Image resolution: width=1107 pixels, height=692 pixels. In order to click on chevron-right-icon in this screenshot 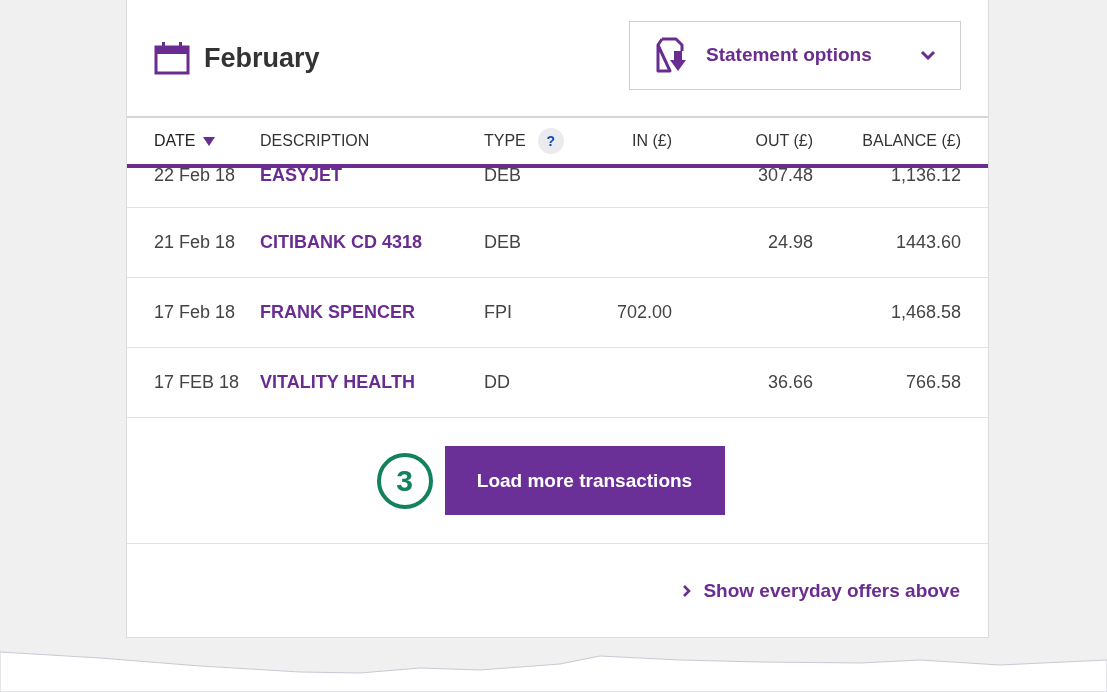, I will do `click(687, 590)`.